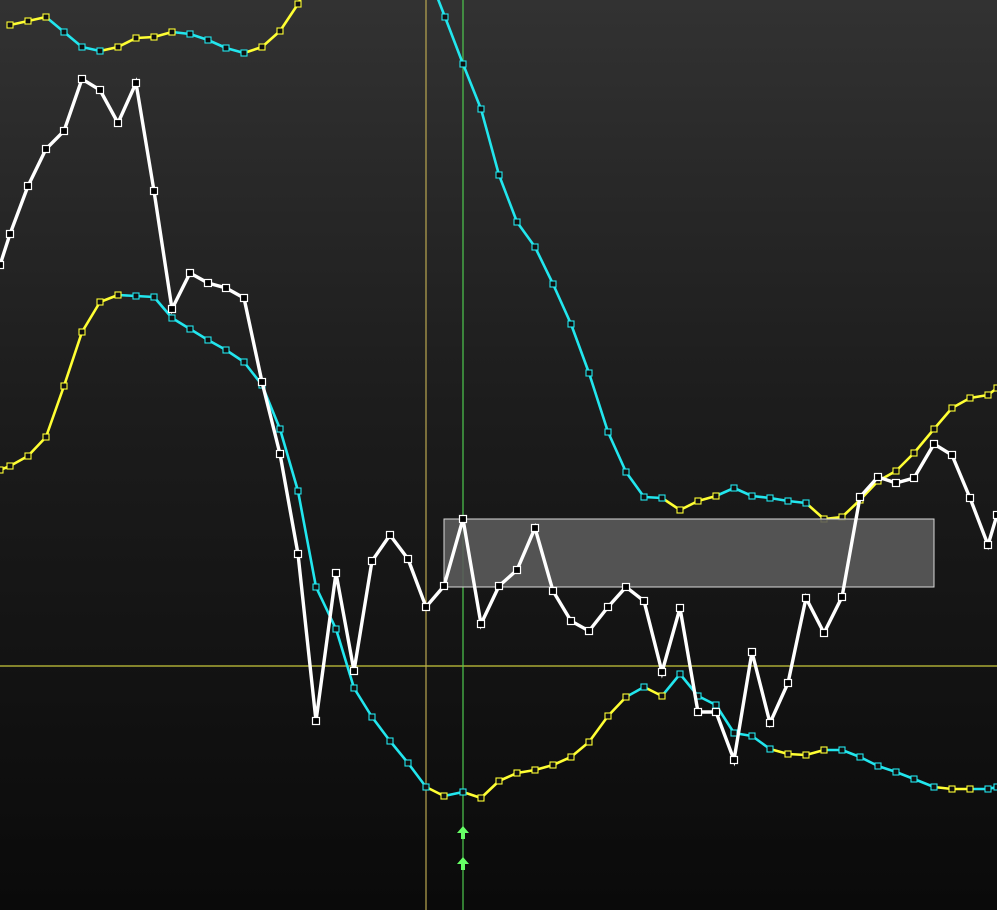 This screenshot has width=997, height=910. I want to click on highlight-zone, so click(689, 553).